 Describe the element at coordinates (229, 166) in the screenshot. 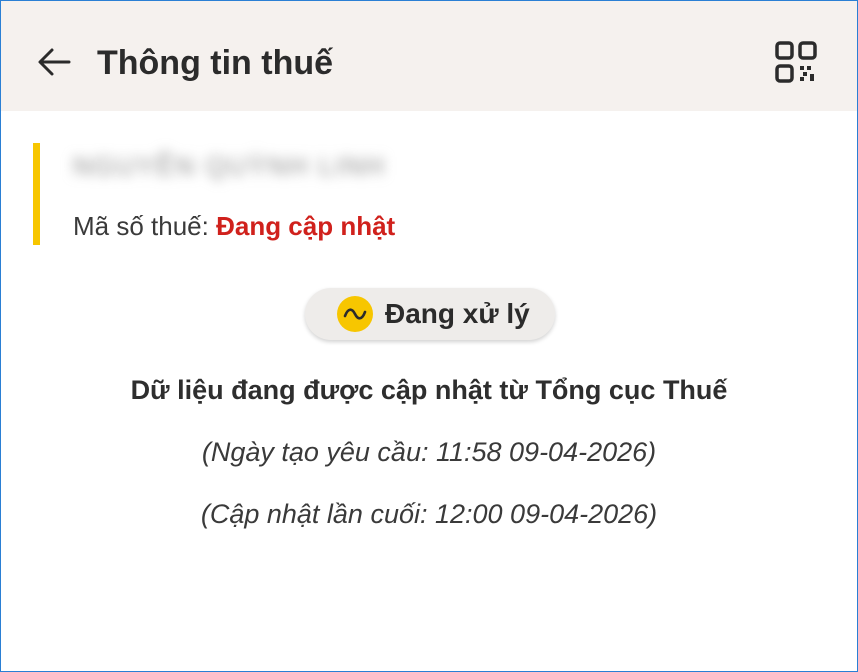

I see `taxpayer-name: NGUYỄN QUỲNH LINH` at that location.